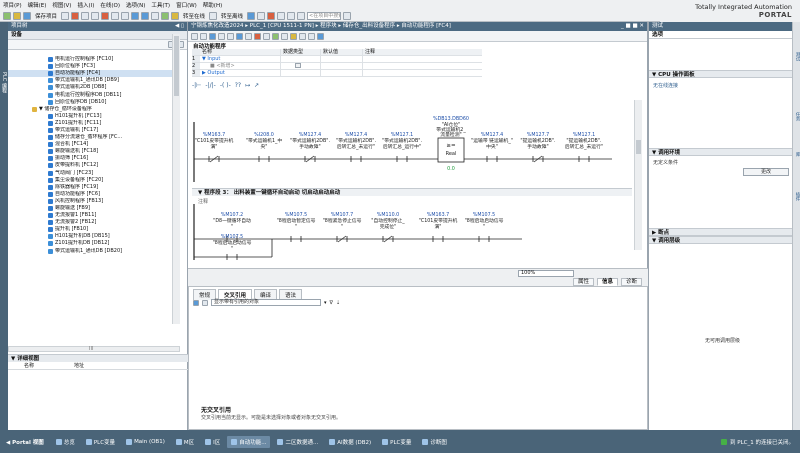  What do you see at coordinates (21, 365) in the screenshot?
I see `detail-col-name: 名称` at bounding box center [21, 365].